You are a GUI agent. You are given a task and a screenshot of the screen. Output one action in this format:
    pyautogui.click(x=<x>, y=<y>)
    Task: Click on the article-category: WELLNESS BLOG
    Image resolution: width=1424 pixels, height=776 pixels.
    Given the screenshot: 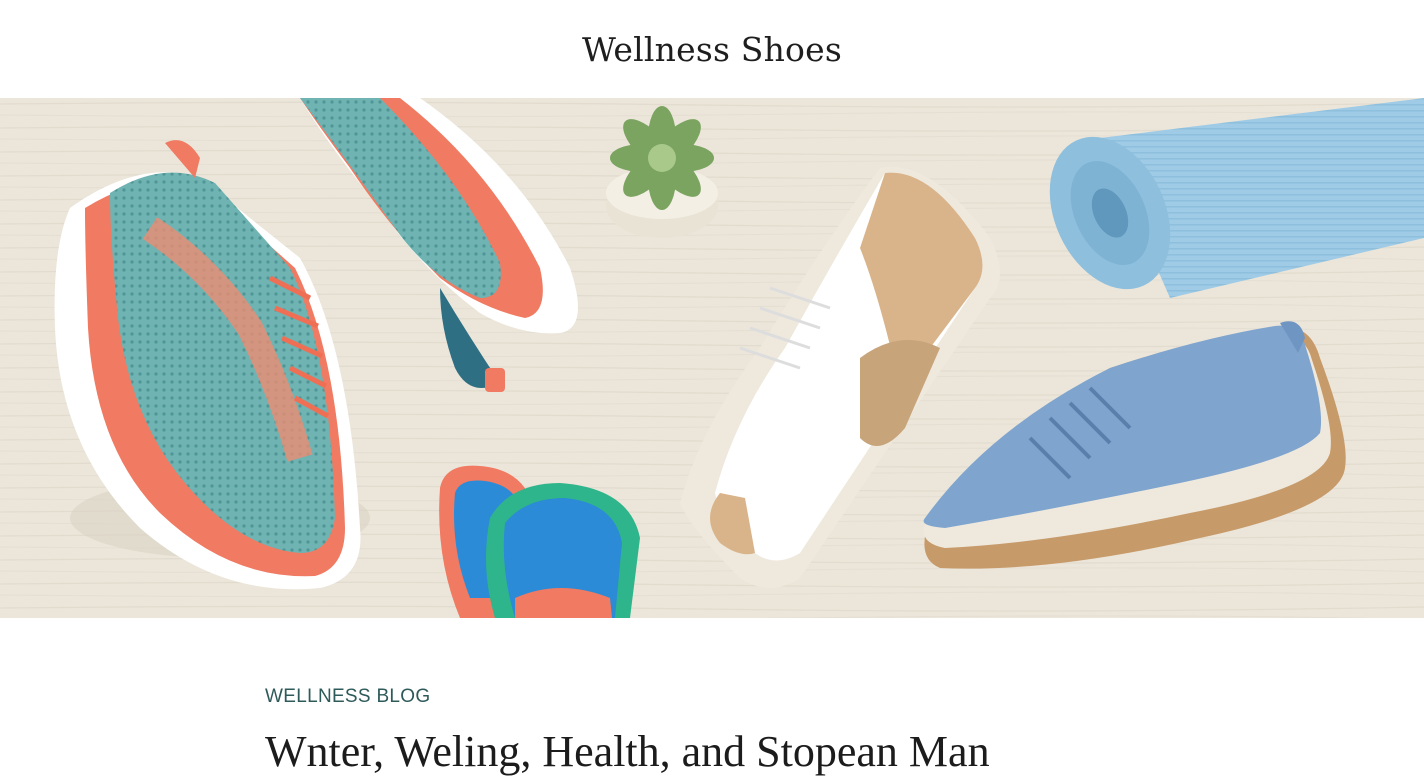 What is the action you would take?
    pyautogui.click(x=715, y=697)
    